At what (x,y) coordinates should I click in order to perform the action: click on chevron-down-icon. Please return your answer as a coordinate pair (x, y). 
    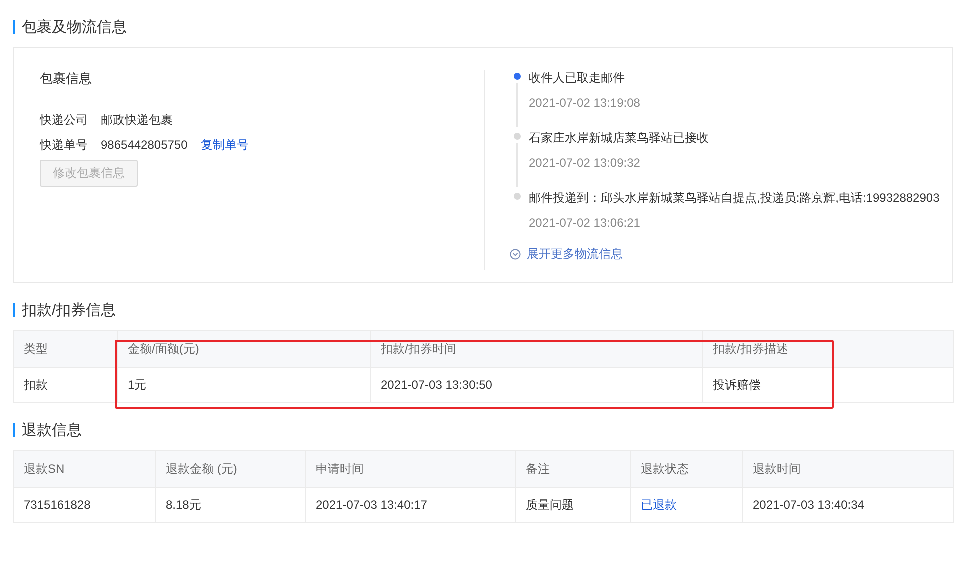
    Looking at the image, I should click on (515, 254).